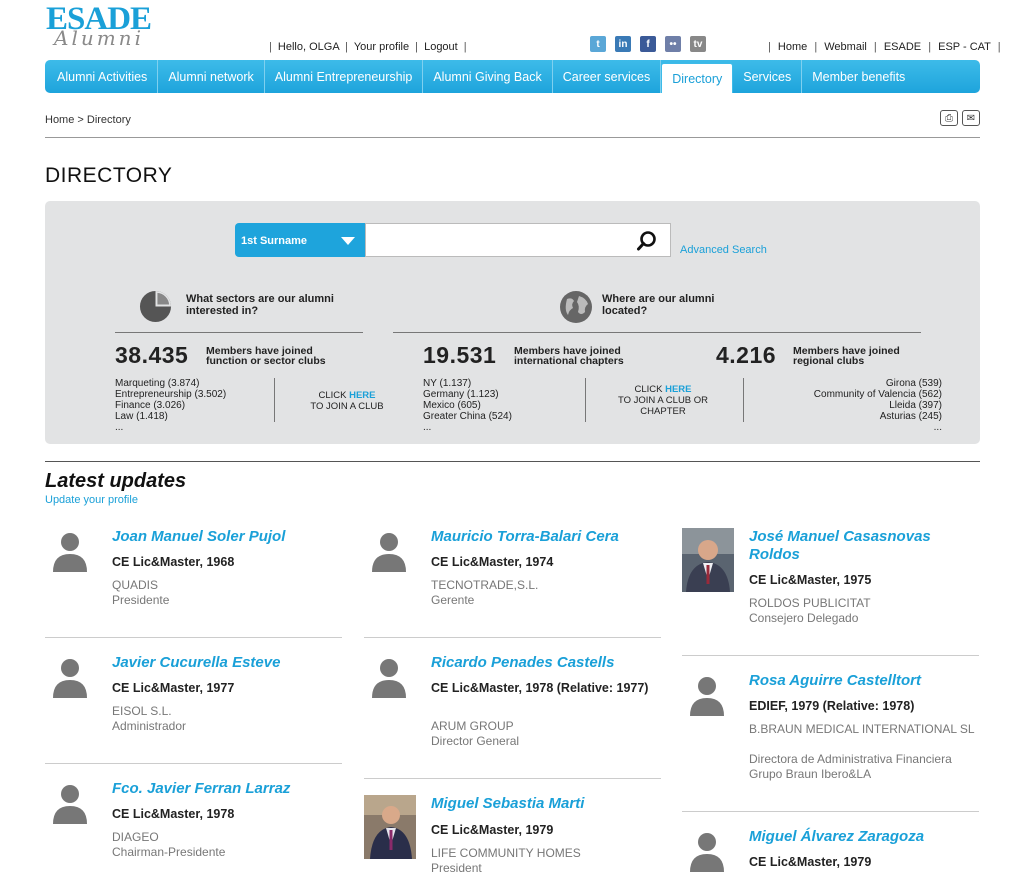  Describe the element at coordinates (846, 356) in the screenshot. I see `regional-label: Members have joined regional clubs` at that location.